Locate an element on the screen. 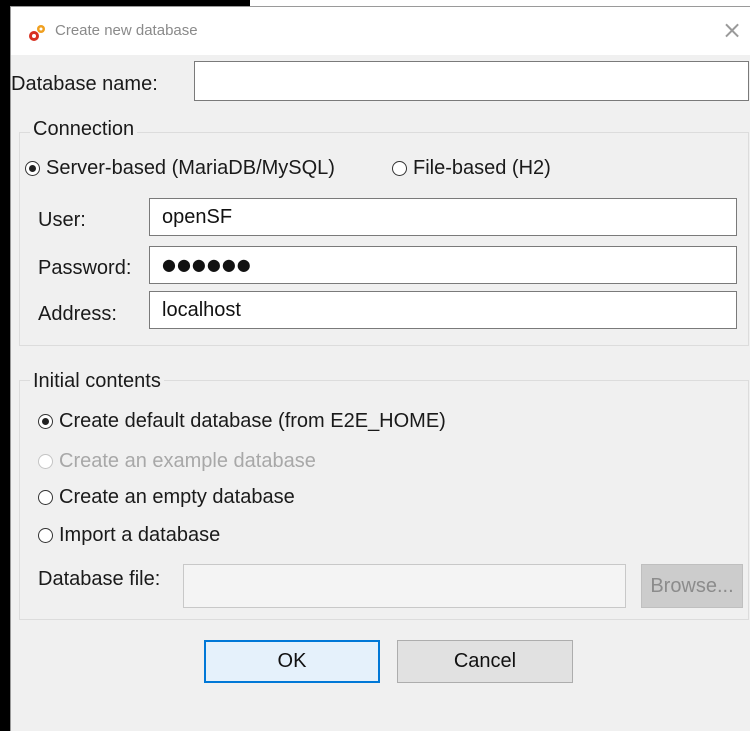 Image resolution: width=750 pixels, height=731 pixels. radio-import: Import a database is located at coordinates (129, 535).